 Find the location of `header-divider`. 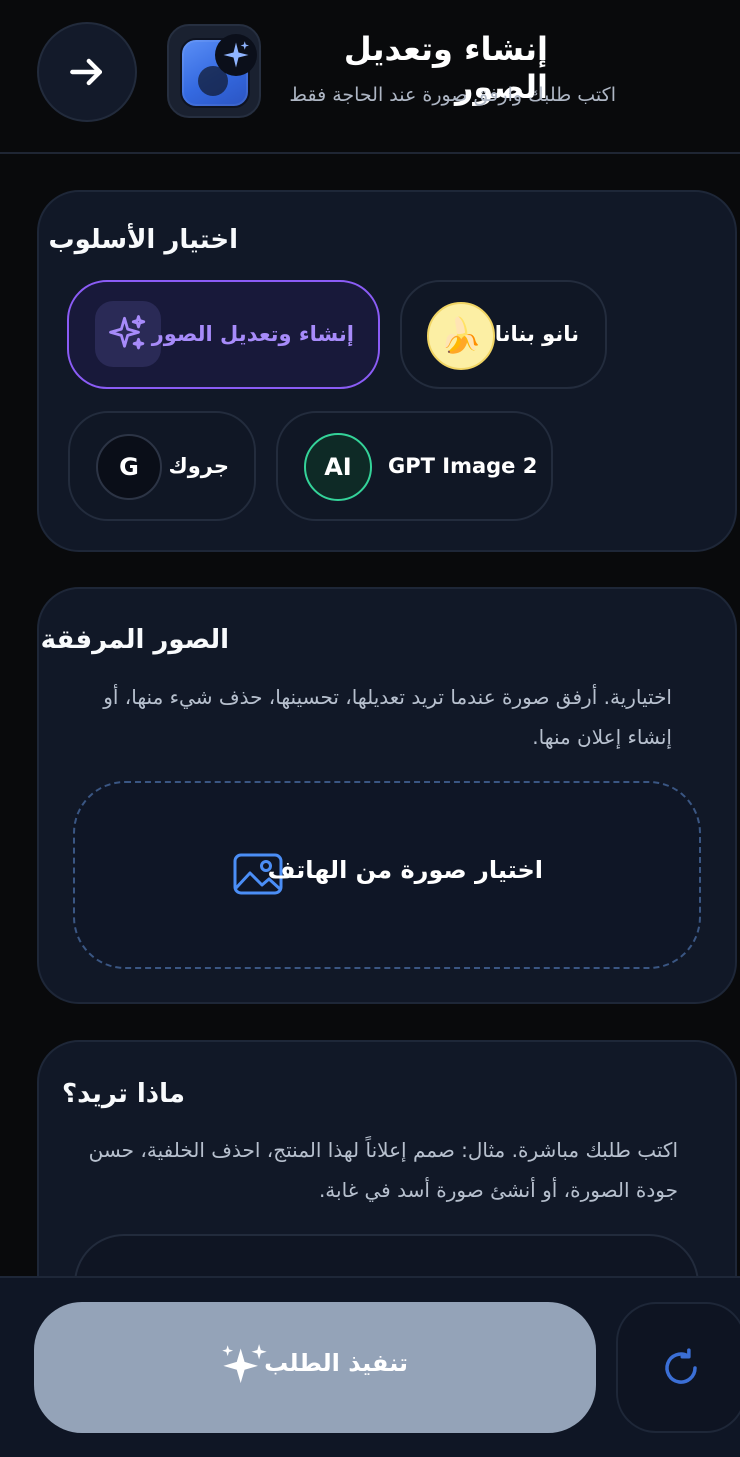

header-divider is located at coordinates (370, 153).